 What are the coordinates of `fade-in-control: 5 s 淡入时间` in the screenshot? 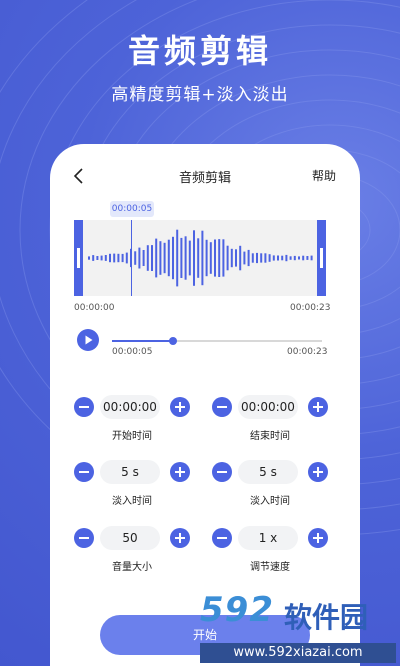 It's located at (132, 483).